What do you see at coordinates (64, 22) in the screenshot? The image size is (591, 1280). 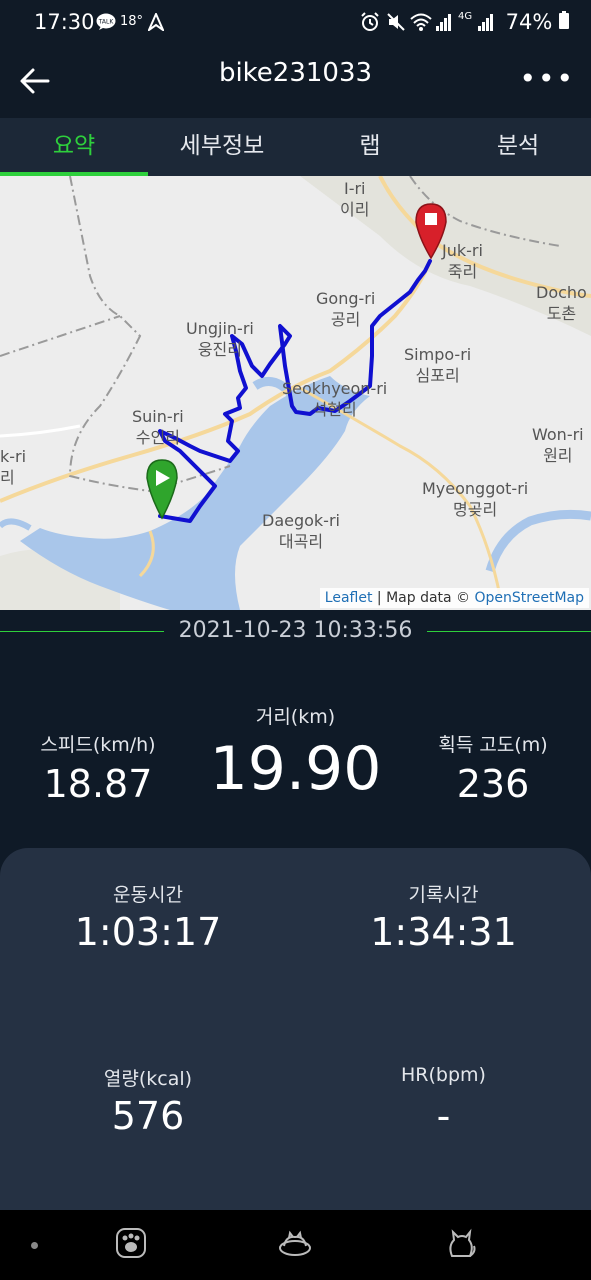 I see `status-time: 17:30` at bounding box center [64, 22].